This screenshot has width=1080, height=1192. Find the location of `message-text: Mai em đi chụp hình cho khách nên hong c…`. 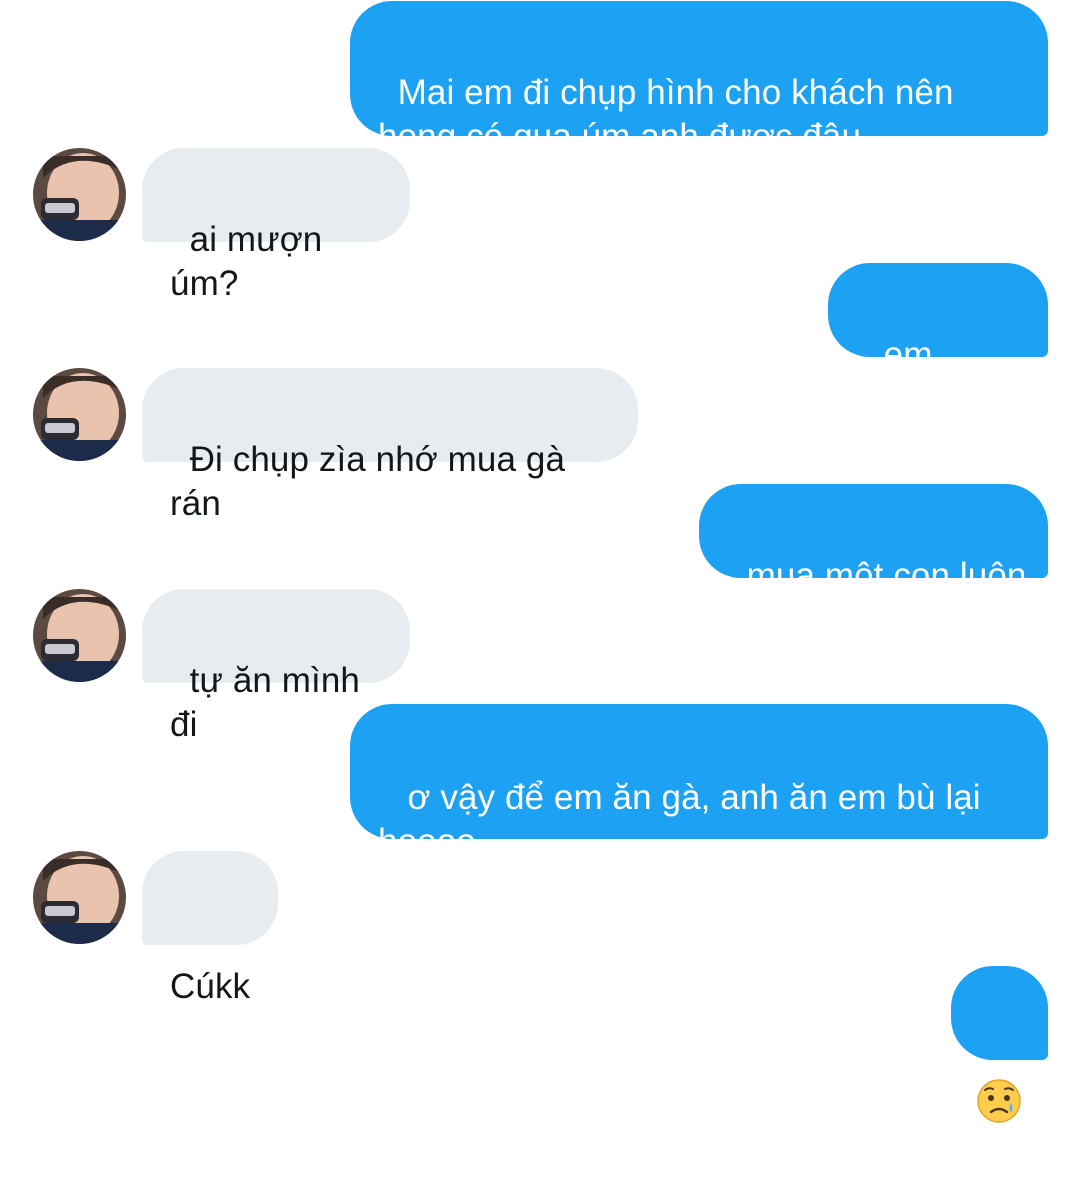

message-text: Mai em đi chụp hình cho khách nên hong c… is located at coordinates (666, 114).